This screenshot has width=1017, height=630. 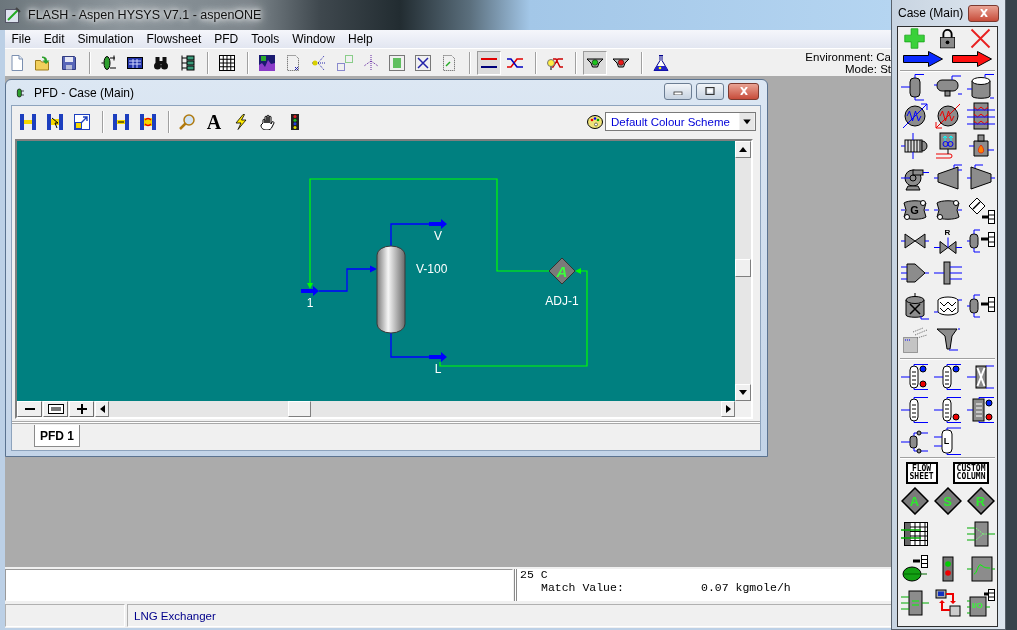 I want to click on arrow-icon, so click(x=922, y=59).